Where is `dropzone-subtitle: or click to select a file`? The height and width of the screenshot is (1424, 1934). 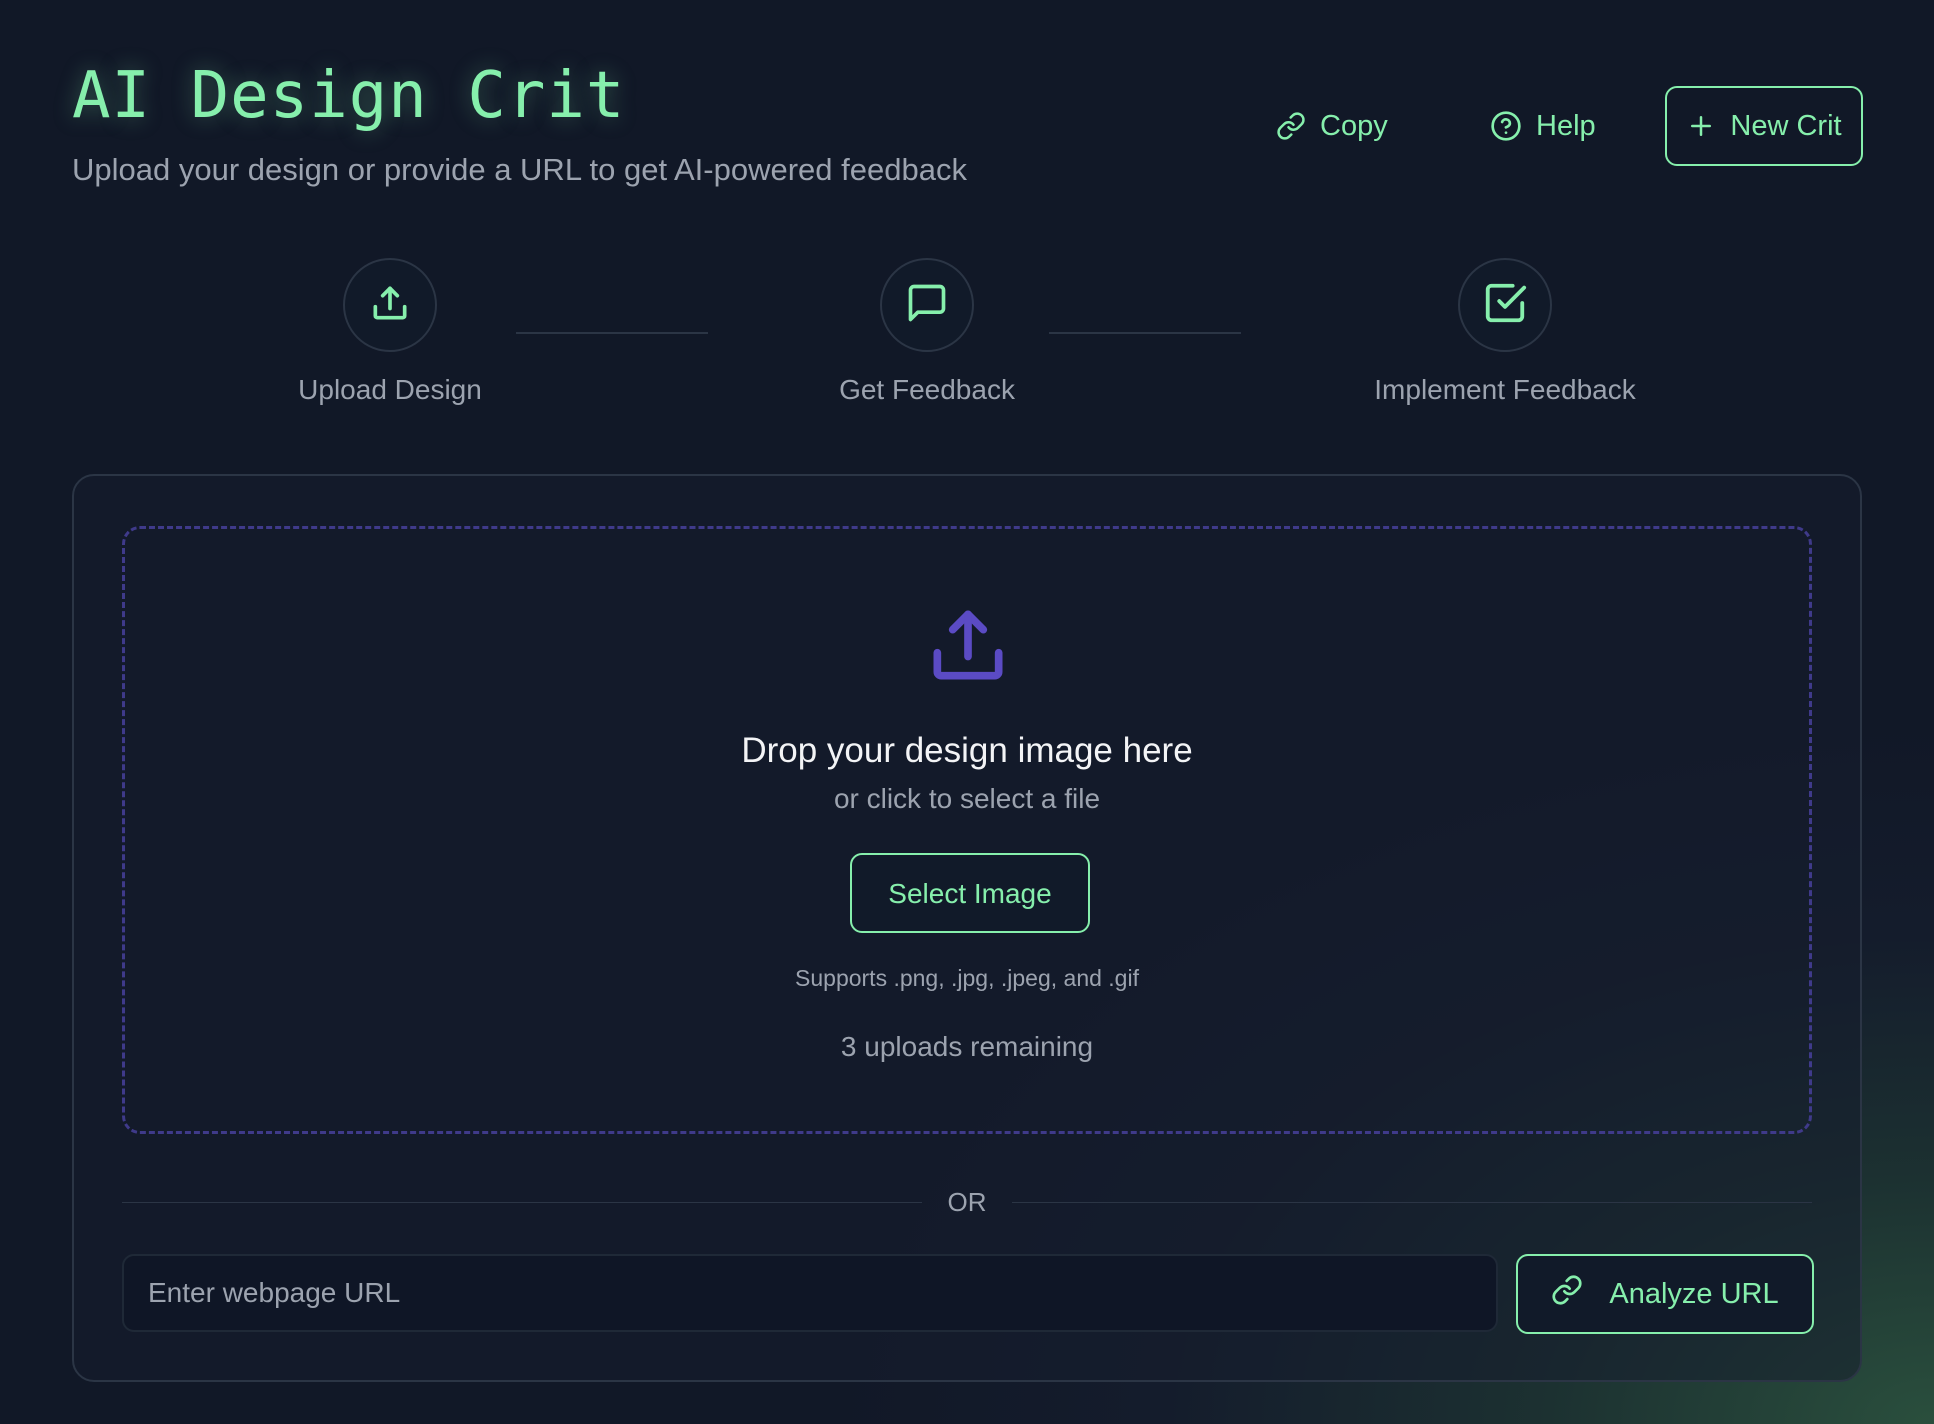
dropzone-subtitle: or click to select a file is located at coordinates (967, 798).